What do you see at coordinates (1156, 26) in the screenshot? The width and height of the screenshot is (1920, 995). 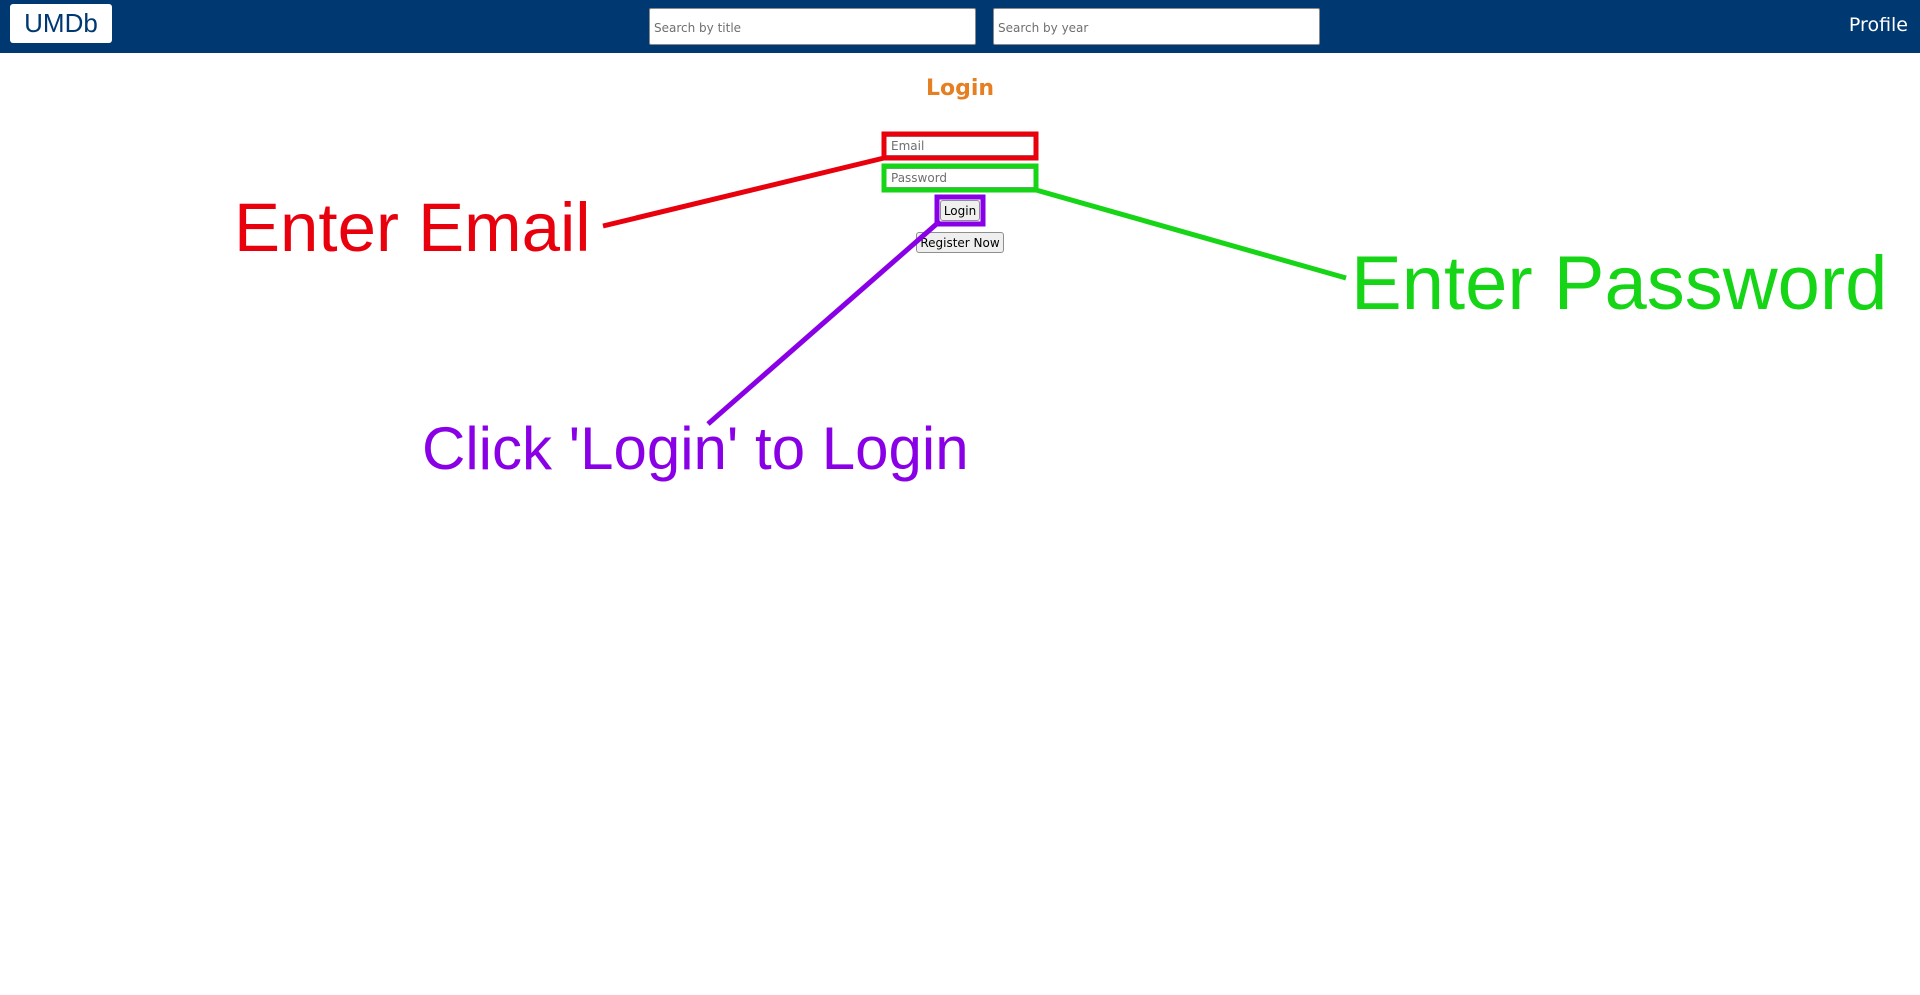 I see `search-by-year-input` at bounding box center [1156, 26].